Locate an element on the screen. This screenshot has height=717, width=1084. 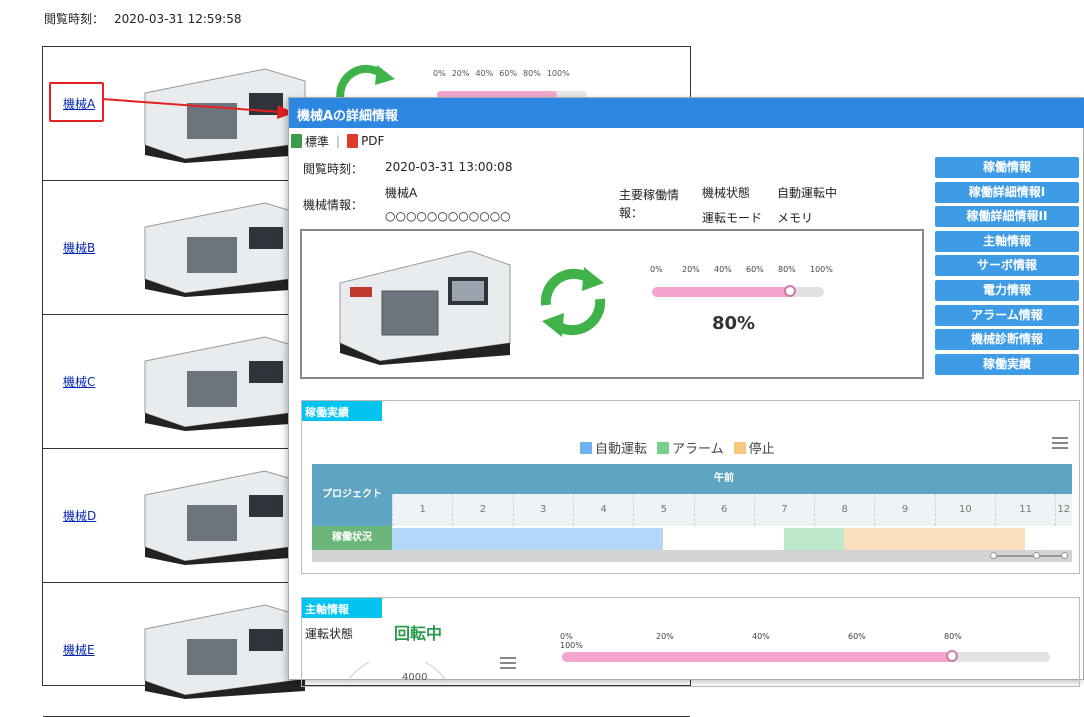
machine-link: 機械C is located at coordinates (79, 381).